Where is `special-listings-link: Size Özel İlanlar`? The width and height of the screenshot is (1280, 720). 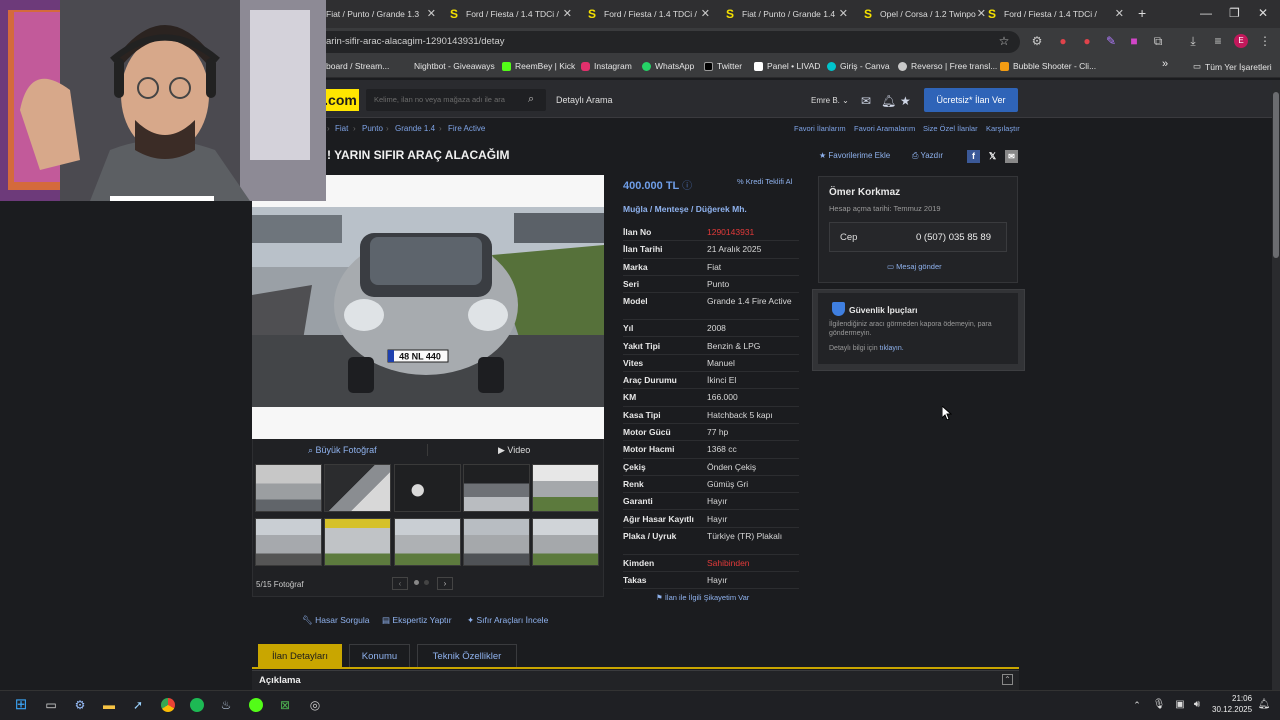 special-listings-link: Size Özel İlanlar is located at coordinates (950, 128).